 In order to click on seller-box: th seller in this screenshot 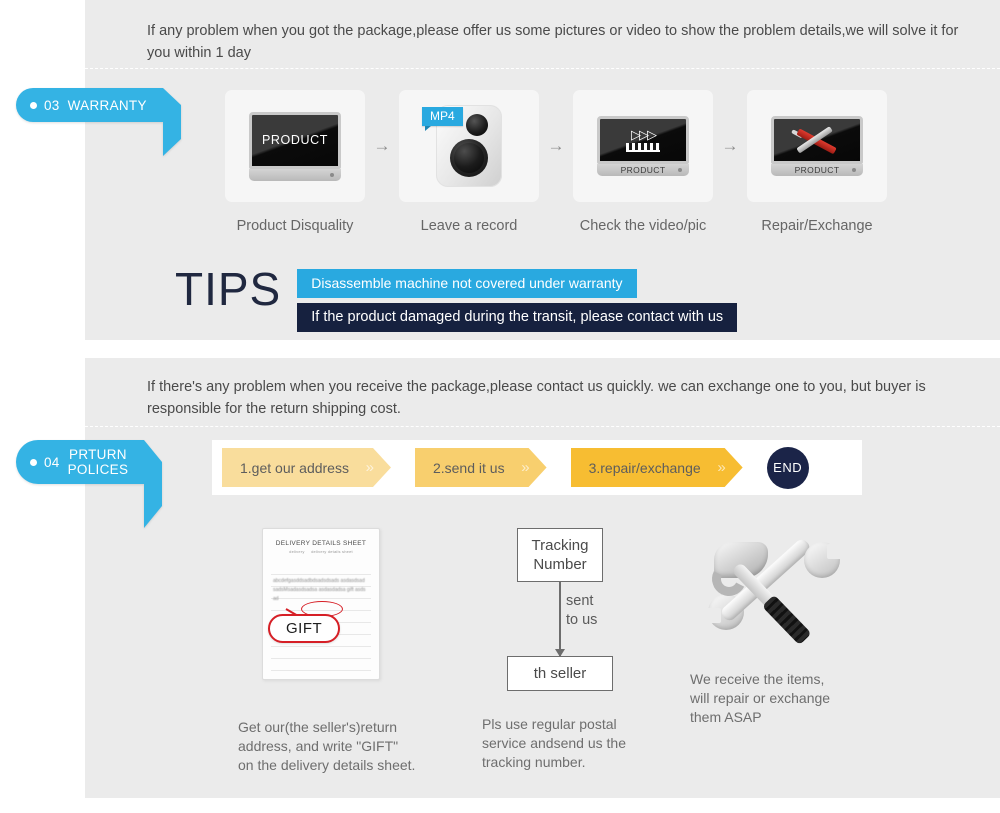, I will do `click(560, 673)`.